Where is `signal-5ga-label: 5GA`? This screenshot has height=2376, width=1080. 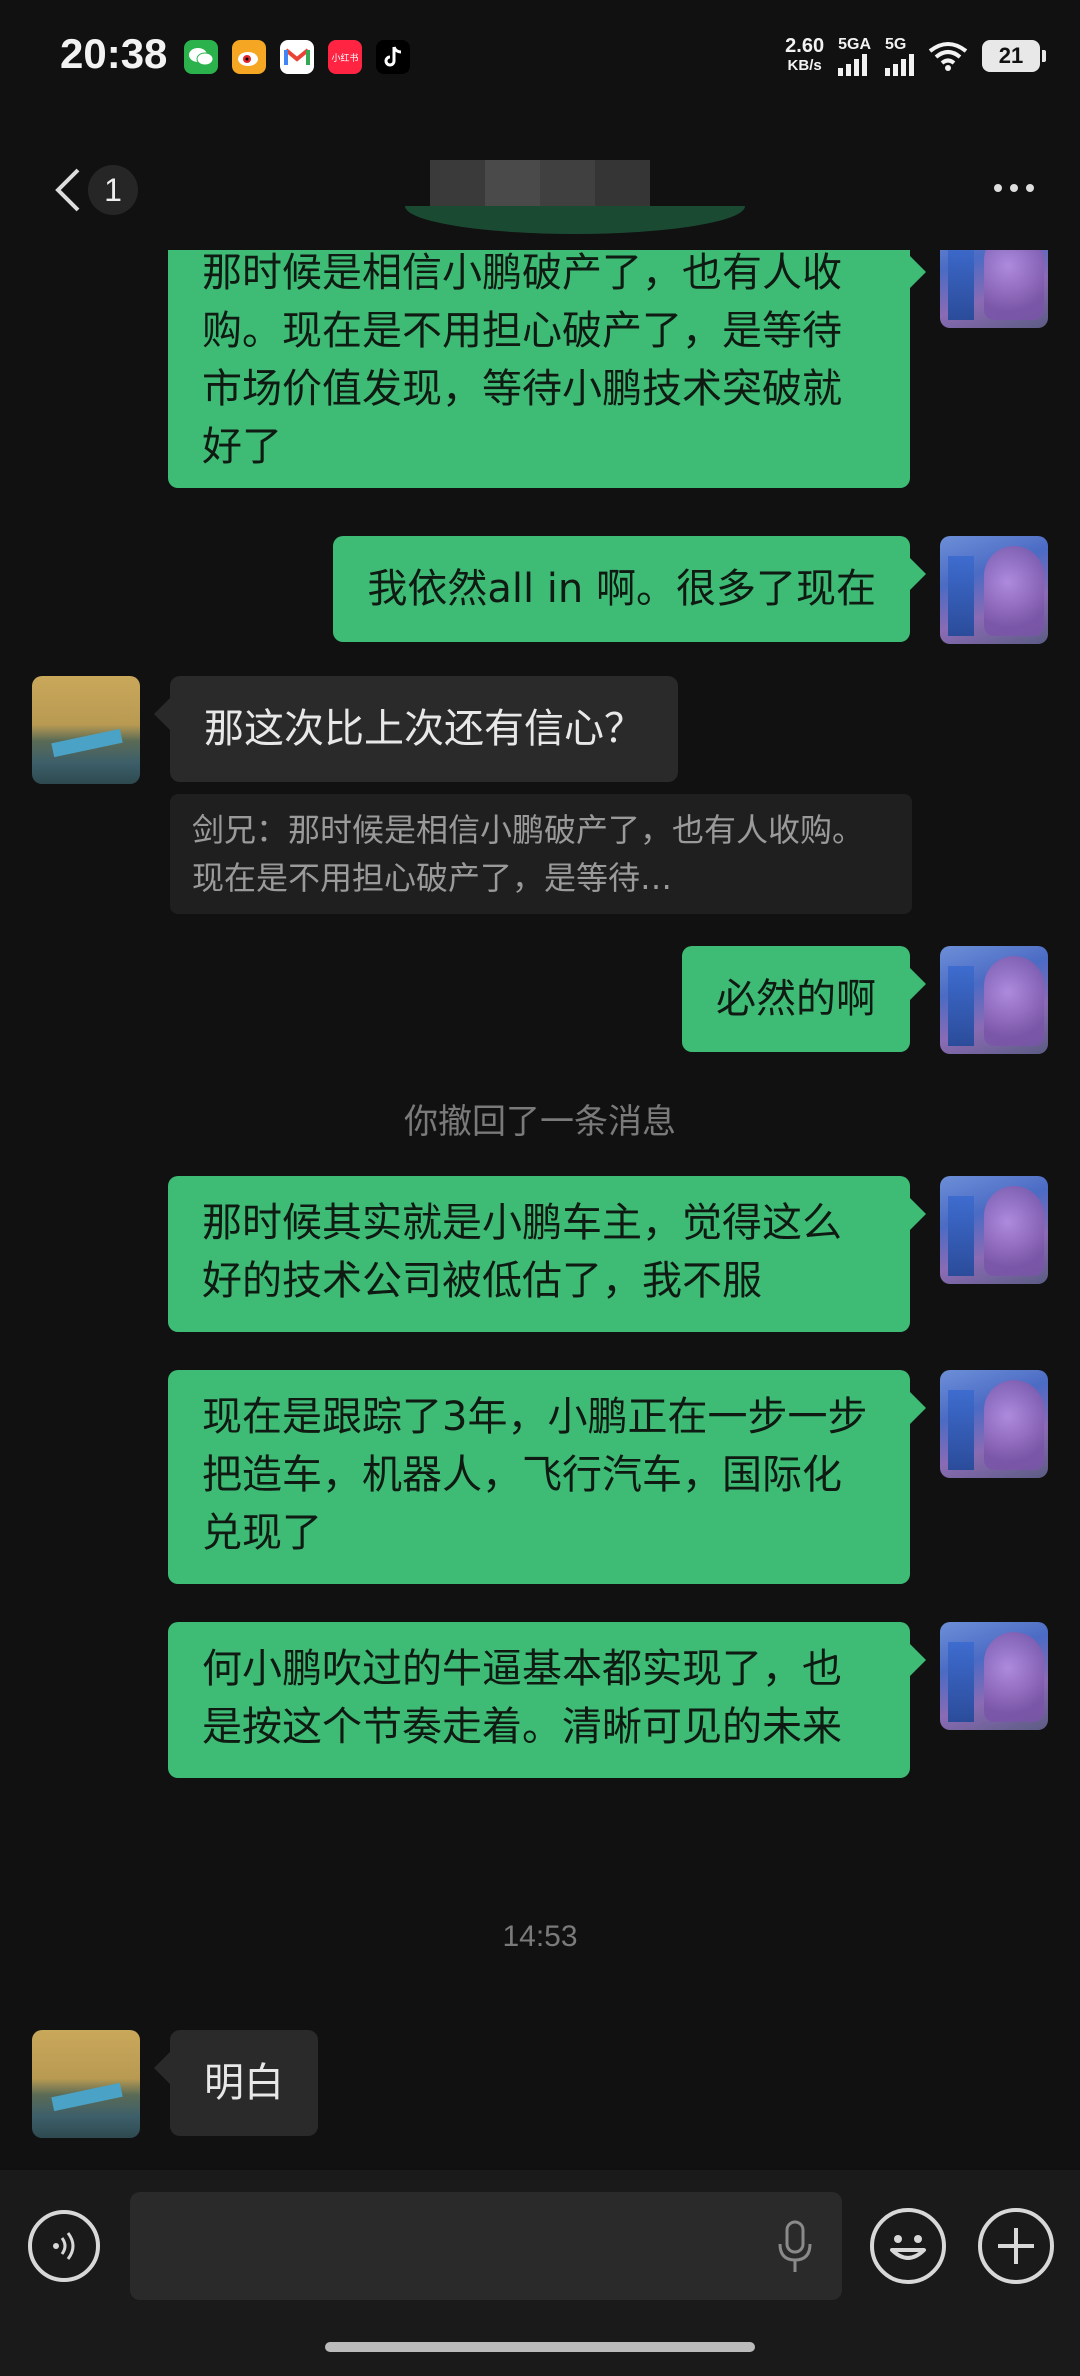 signal-5ga-label: 5GA is located at coordinates (854, 44).